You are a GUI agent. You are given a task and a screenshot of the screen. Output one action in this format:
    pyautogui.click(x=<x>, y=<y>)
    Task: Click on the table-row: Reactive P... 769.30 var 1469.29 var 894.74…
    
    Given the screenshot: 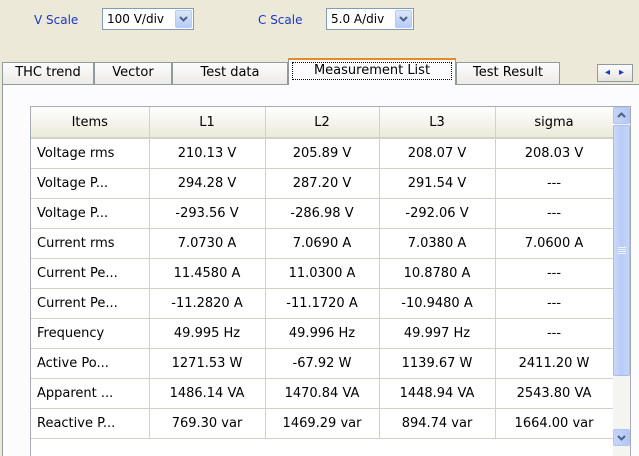 What is the action you would take?
    pyautogui.click(x=322, y=423)
    